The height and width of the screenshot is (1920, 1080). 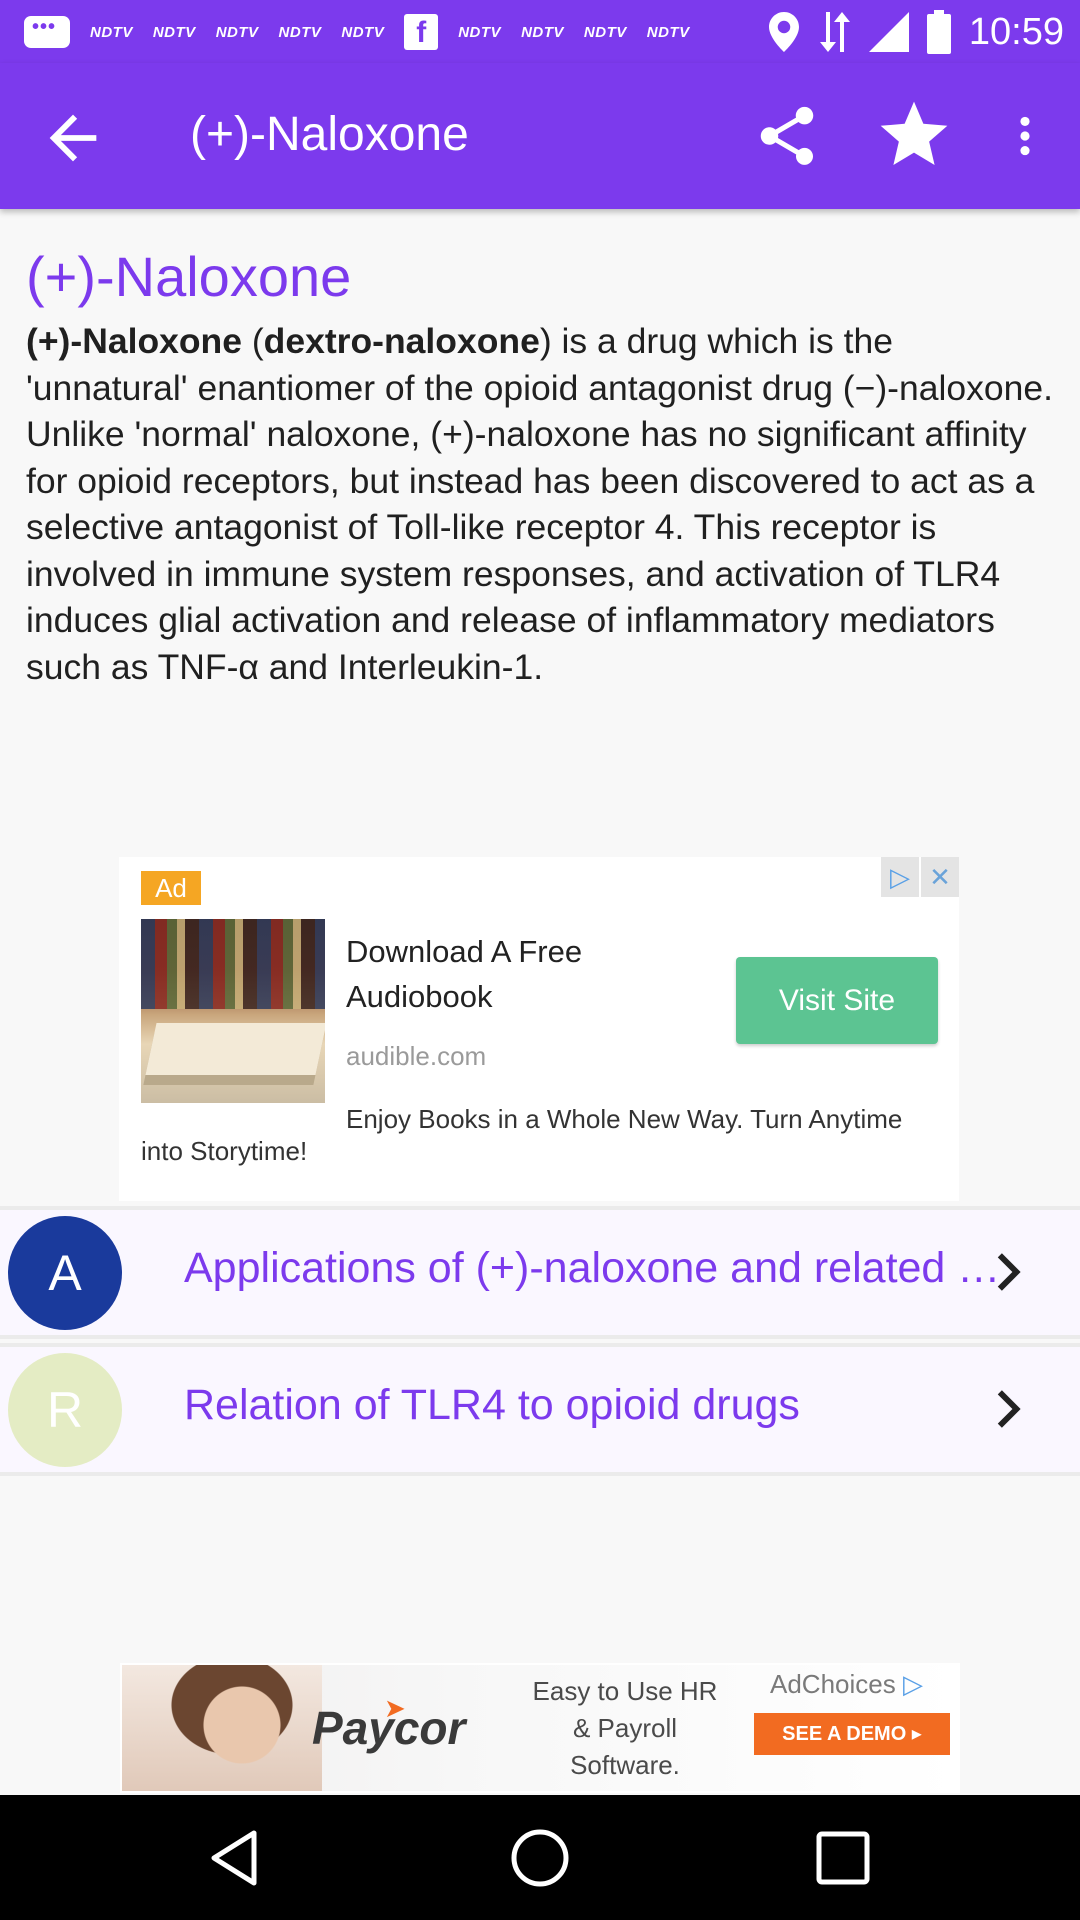 What do you see at coordinates (47, 32) in the screenshot?
I see `message-icon` at bounding box center [47, 32].